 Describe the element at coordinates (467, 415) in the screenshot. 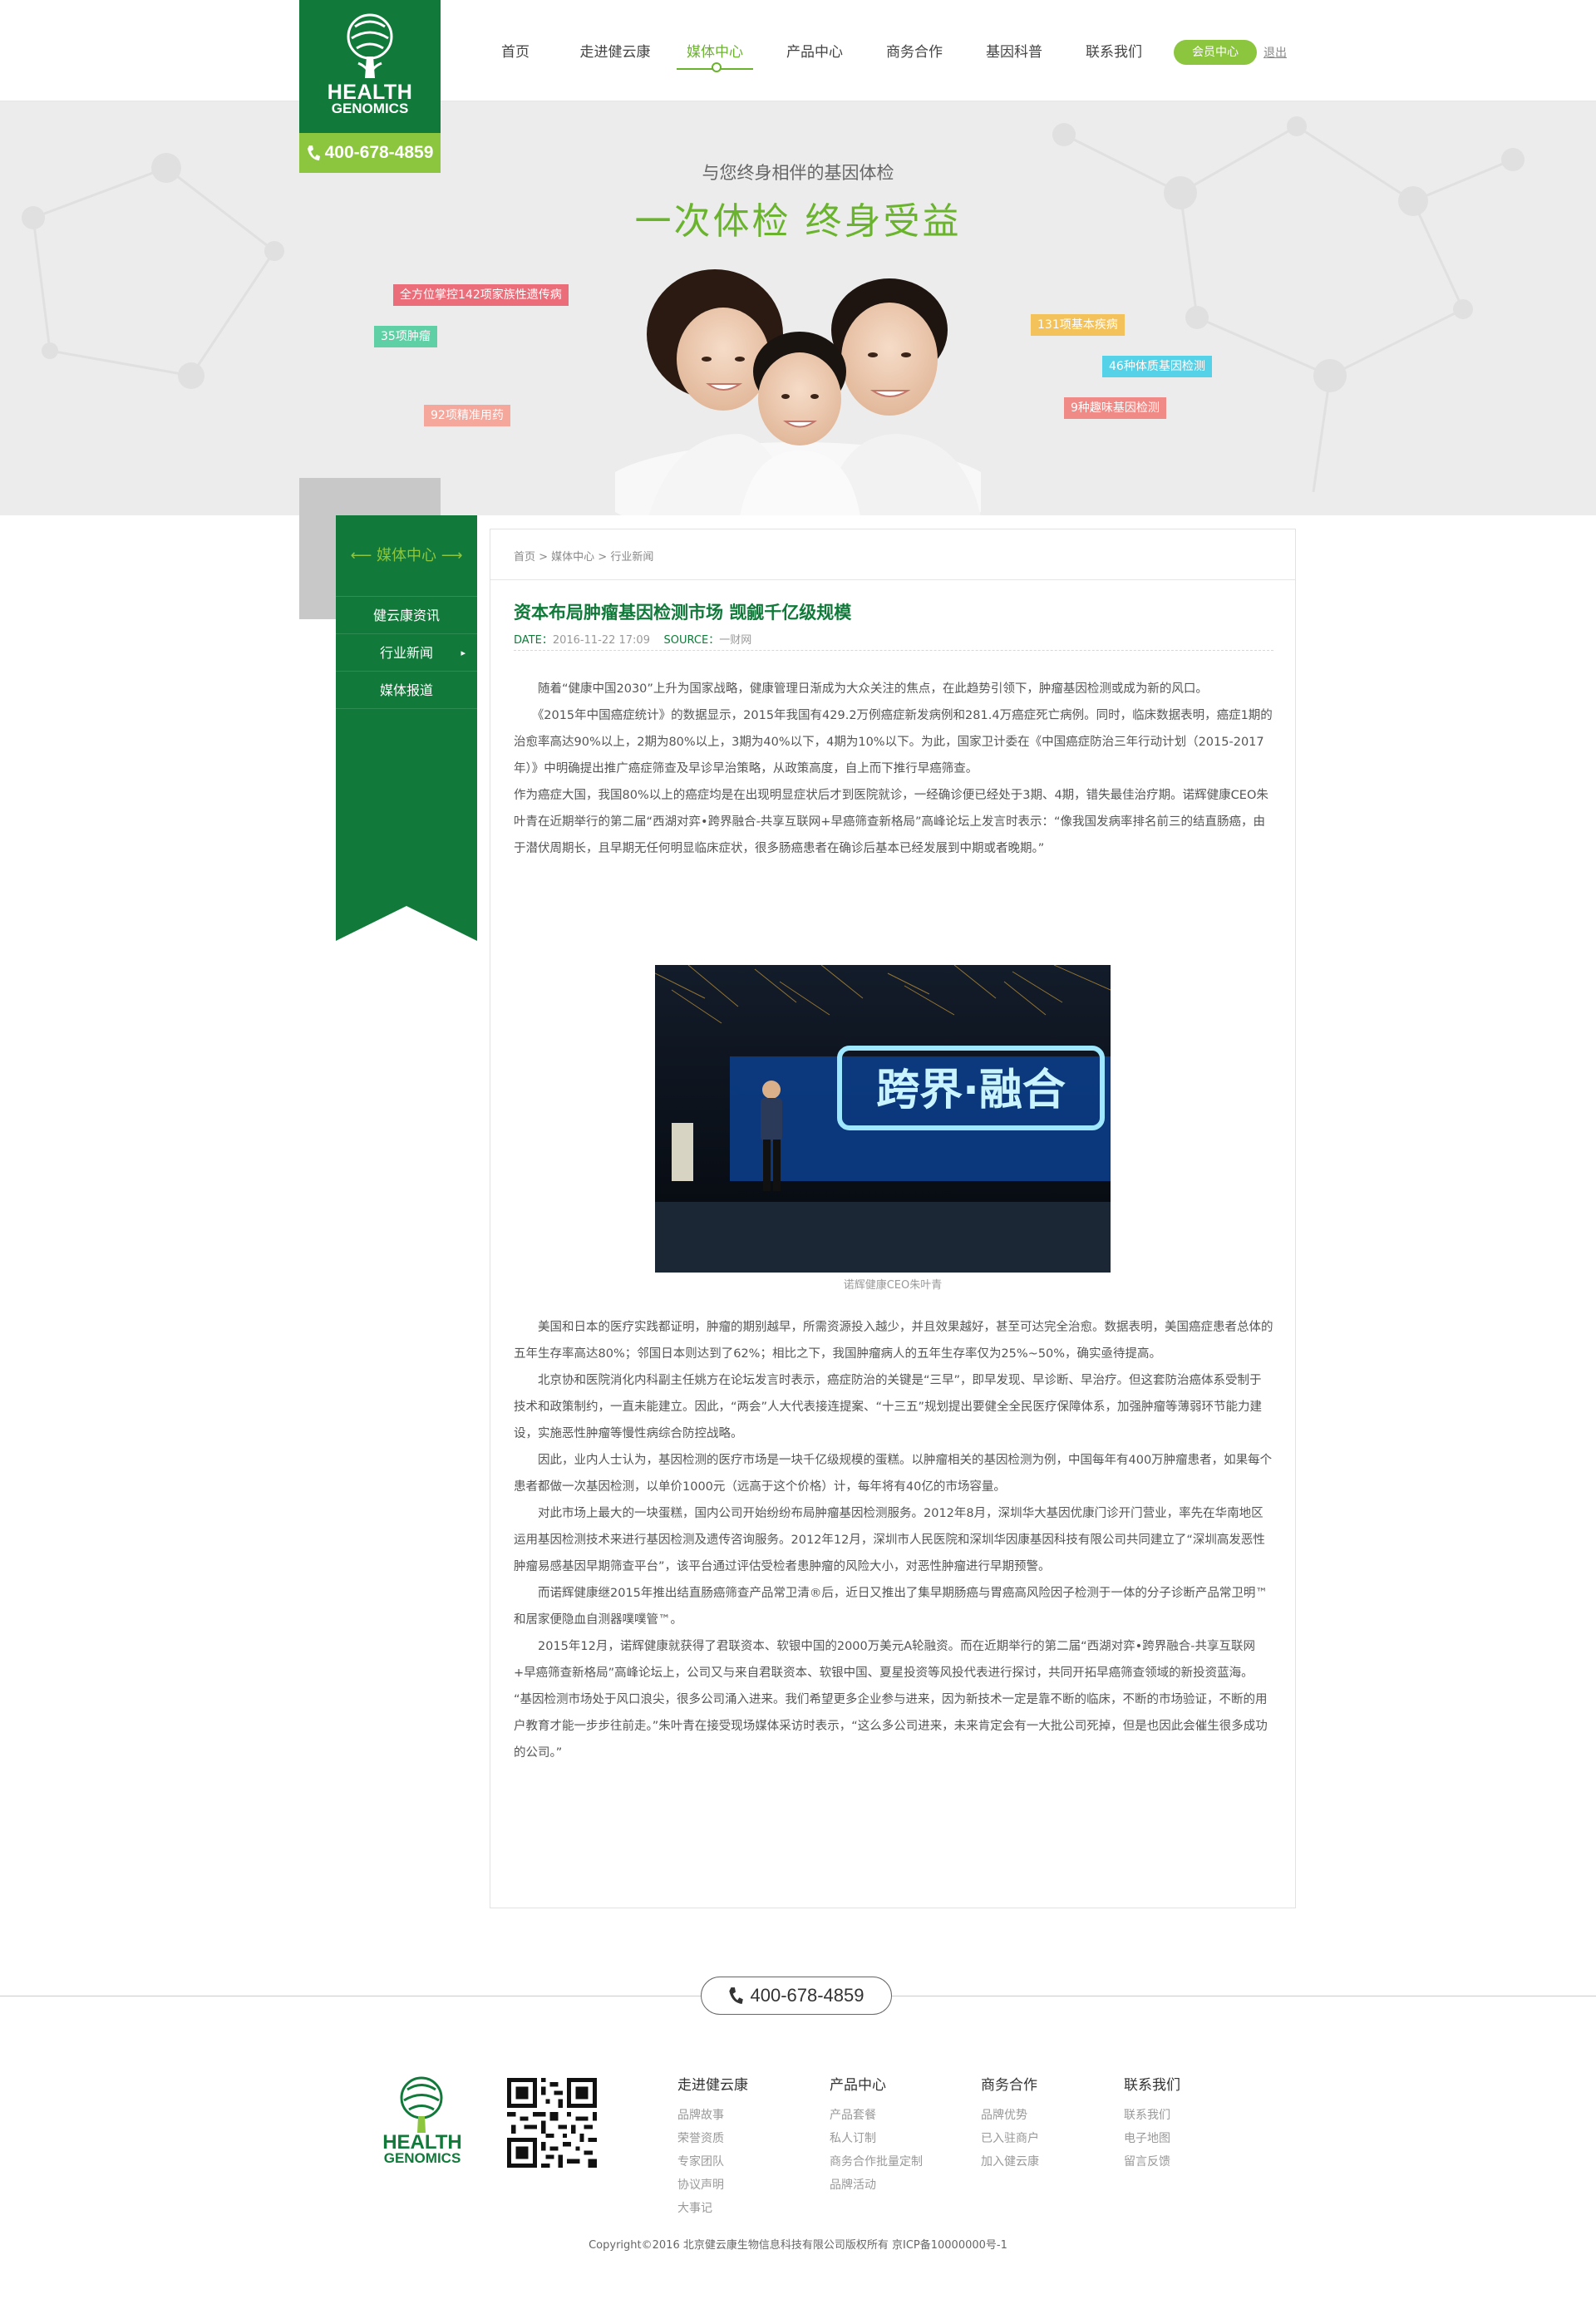

I see `banner-tag-medication: 92项精准用药` at that location.